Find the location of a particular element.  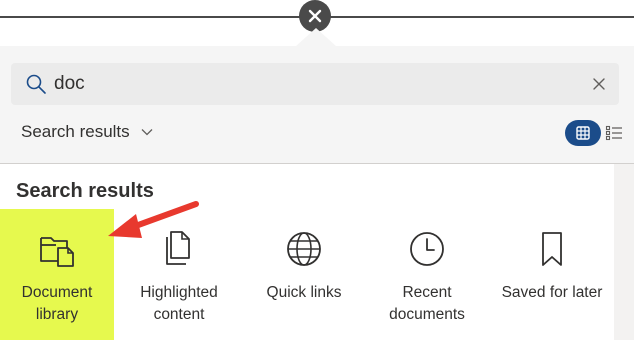

folder-document-icon is located at coordinates (57, 252).